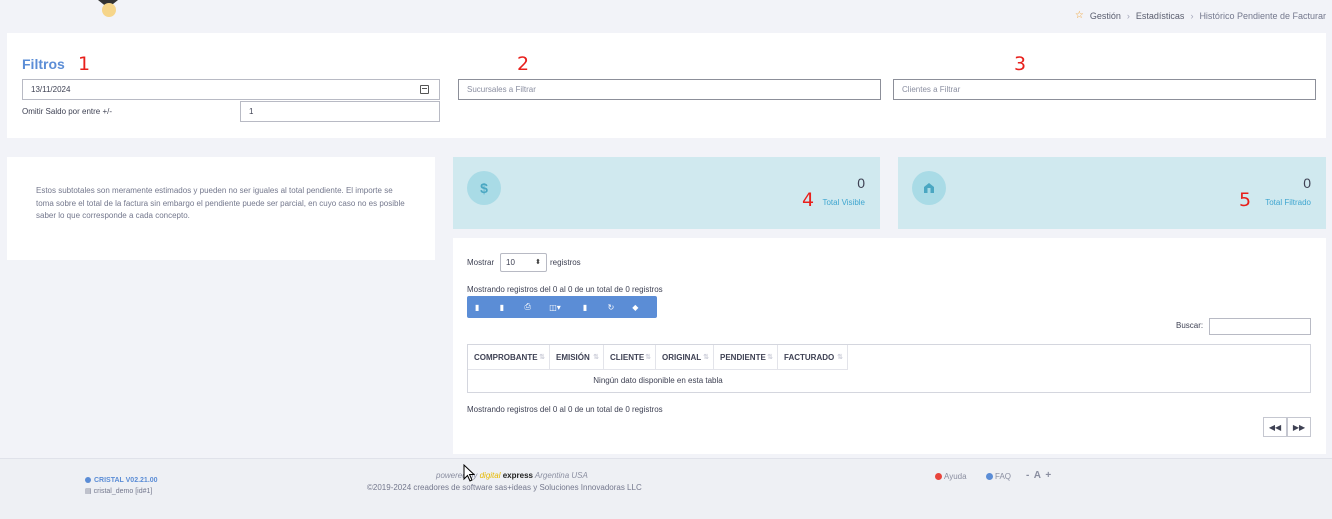  Describe the element at coordinates (509, 357) in the screenshot. I see `column-header-comprobante: COMPROBANTE ⇅` at that location.